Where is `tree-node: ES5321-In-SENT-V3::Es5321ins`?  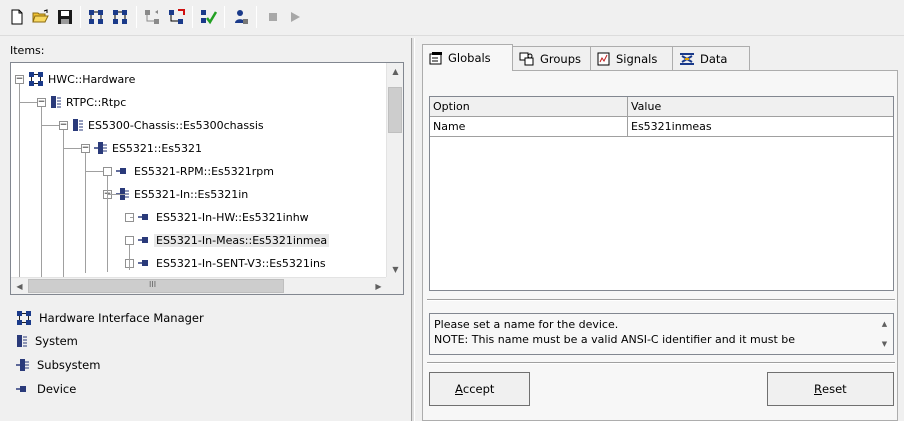 tree-node: ES5321-In-SENT-V3::Es5321ins is located at coordinates (226, 263).